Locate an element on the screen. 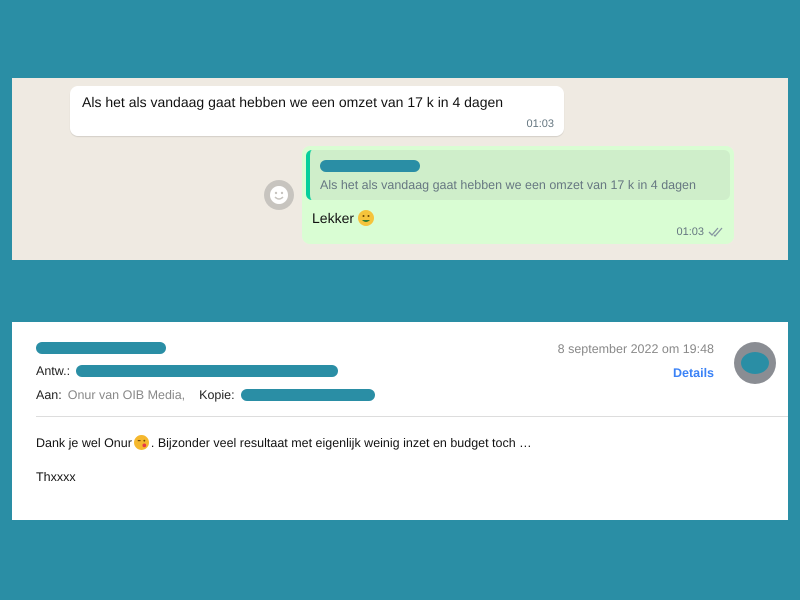 The width and height of the screenshot is (800, 600). double-check-icon is located at coordinates (716, 232).